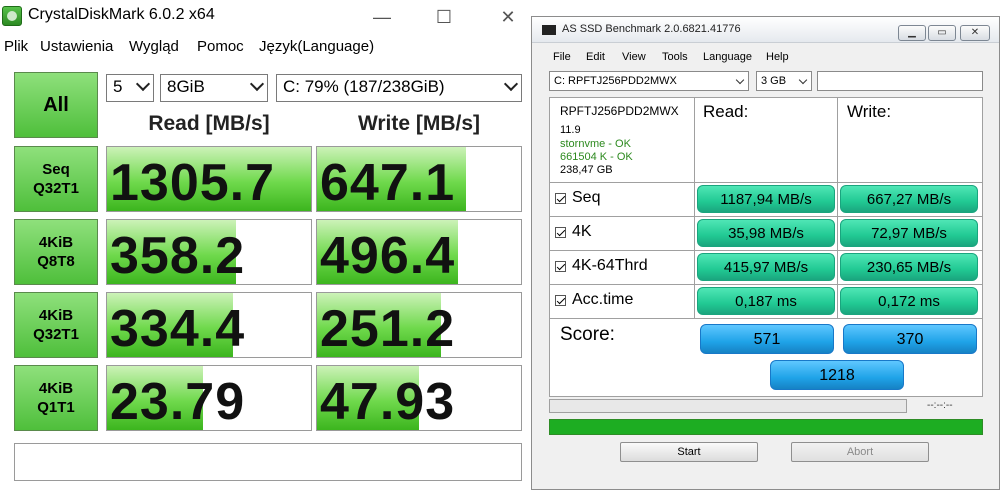  I want to click on row-label: Seq, so click(586, 197).